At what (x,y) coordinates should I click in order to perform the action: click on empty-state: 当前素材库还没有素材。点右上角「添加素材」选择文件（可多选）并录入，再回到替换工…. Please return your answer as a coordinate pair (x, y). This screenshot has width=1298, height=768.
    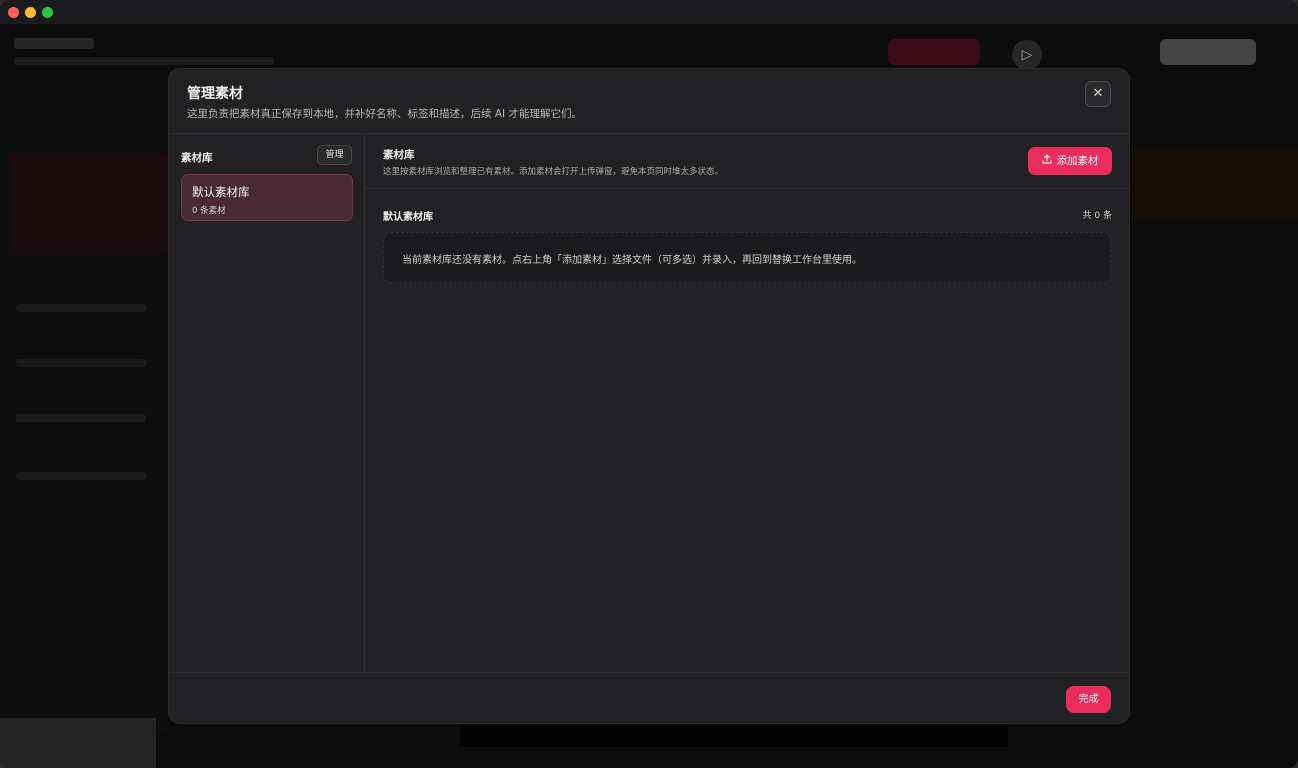
    Looking at the image, I should click on (747, 257).